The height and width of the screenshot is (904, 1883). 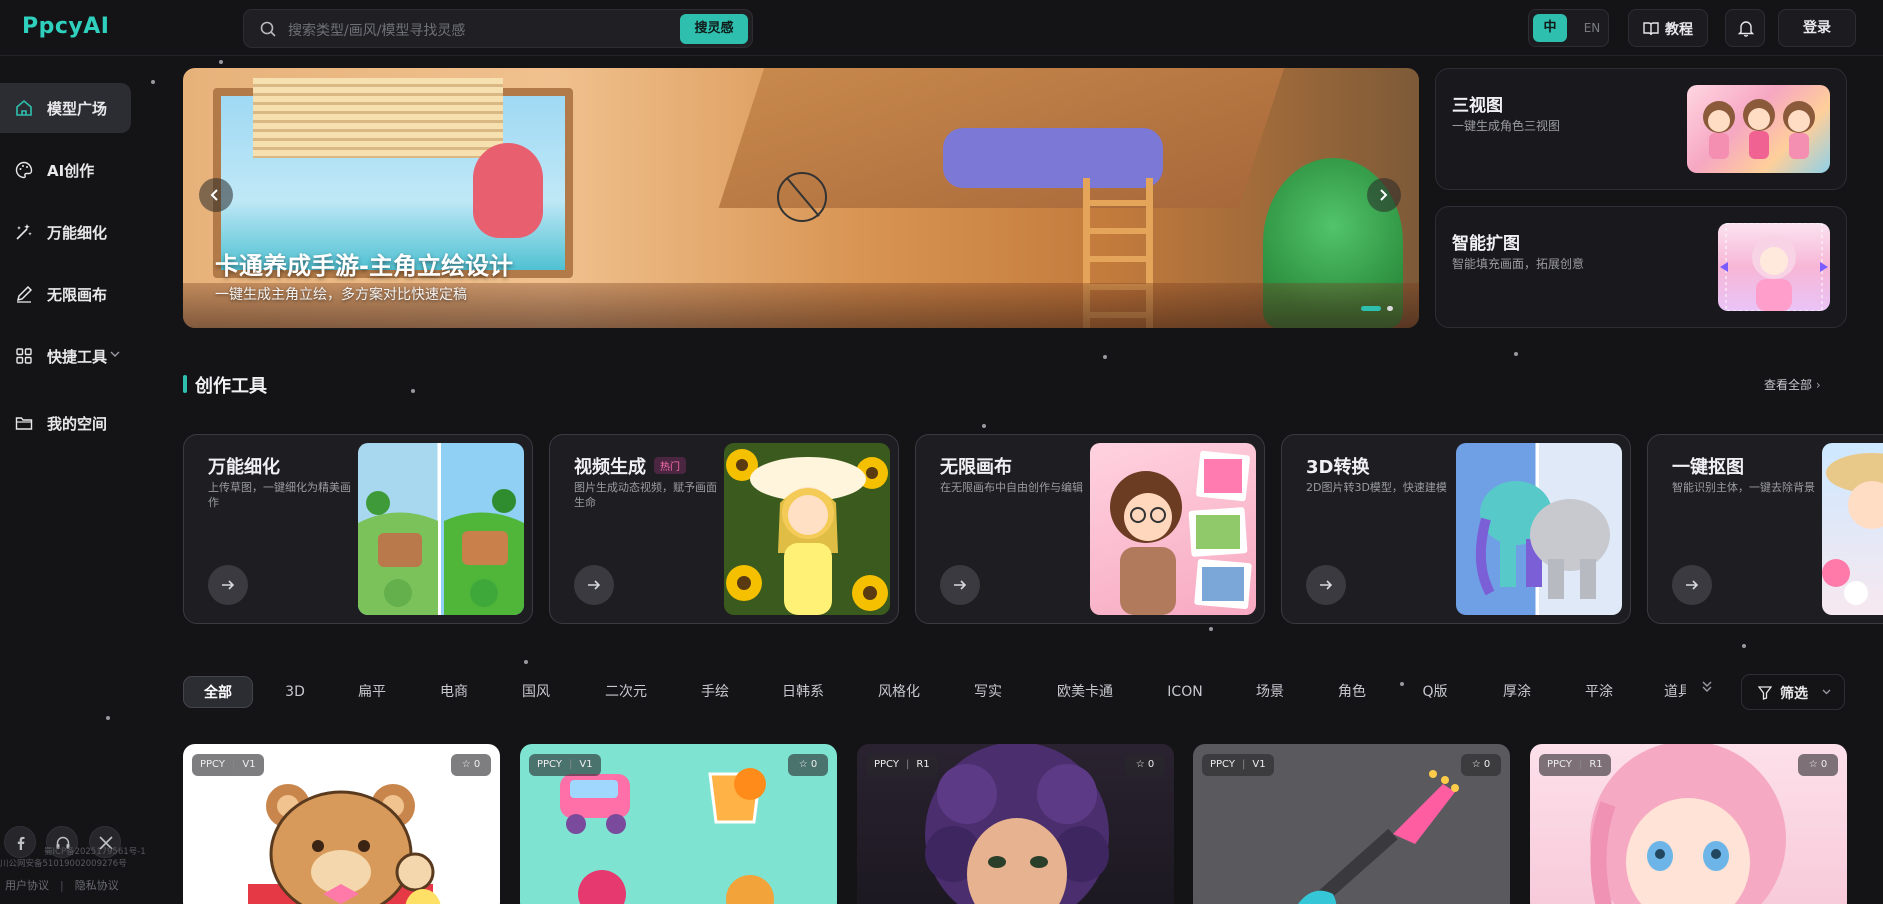 I want to click on category-chip: 3D, so click(x=295, y=692).